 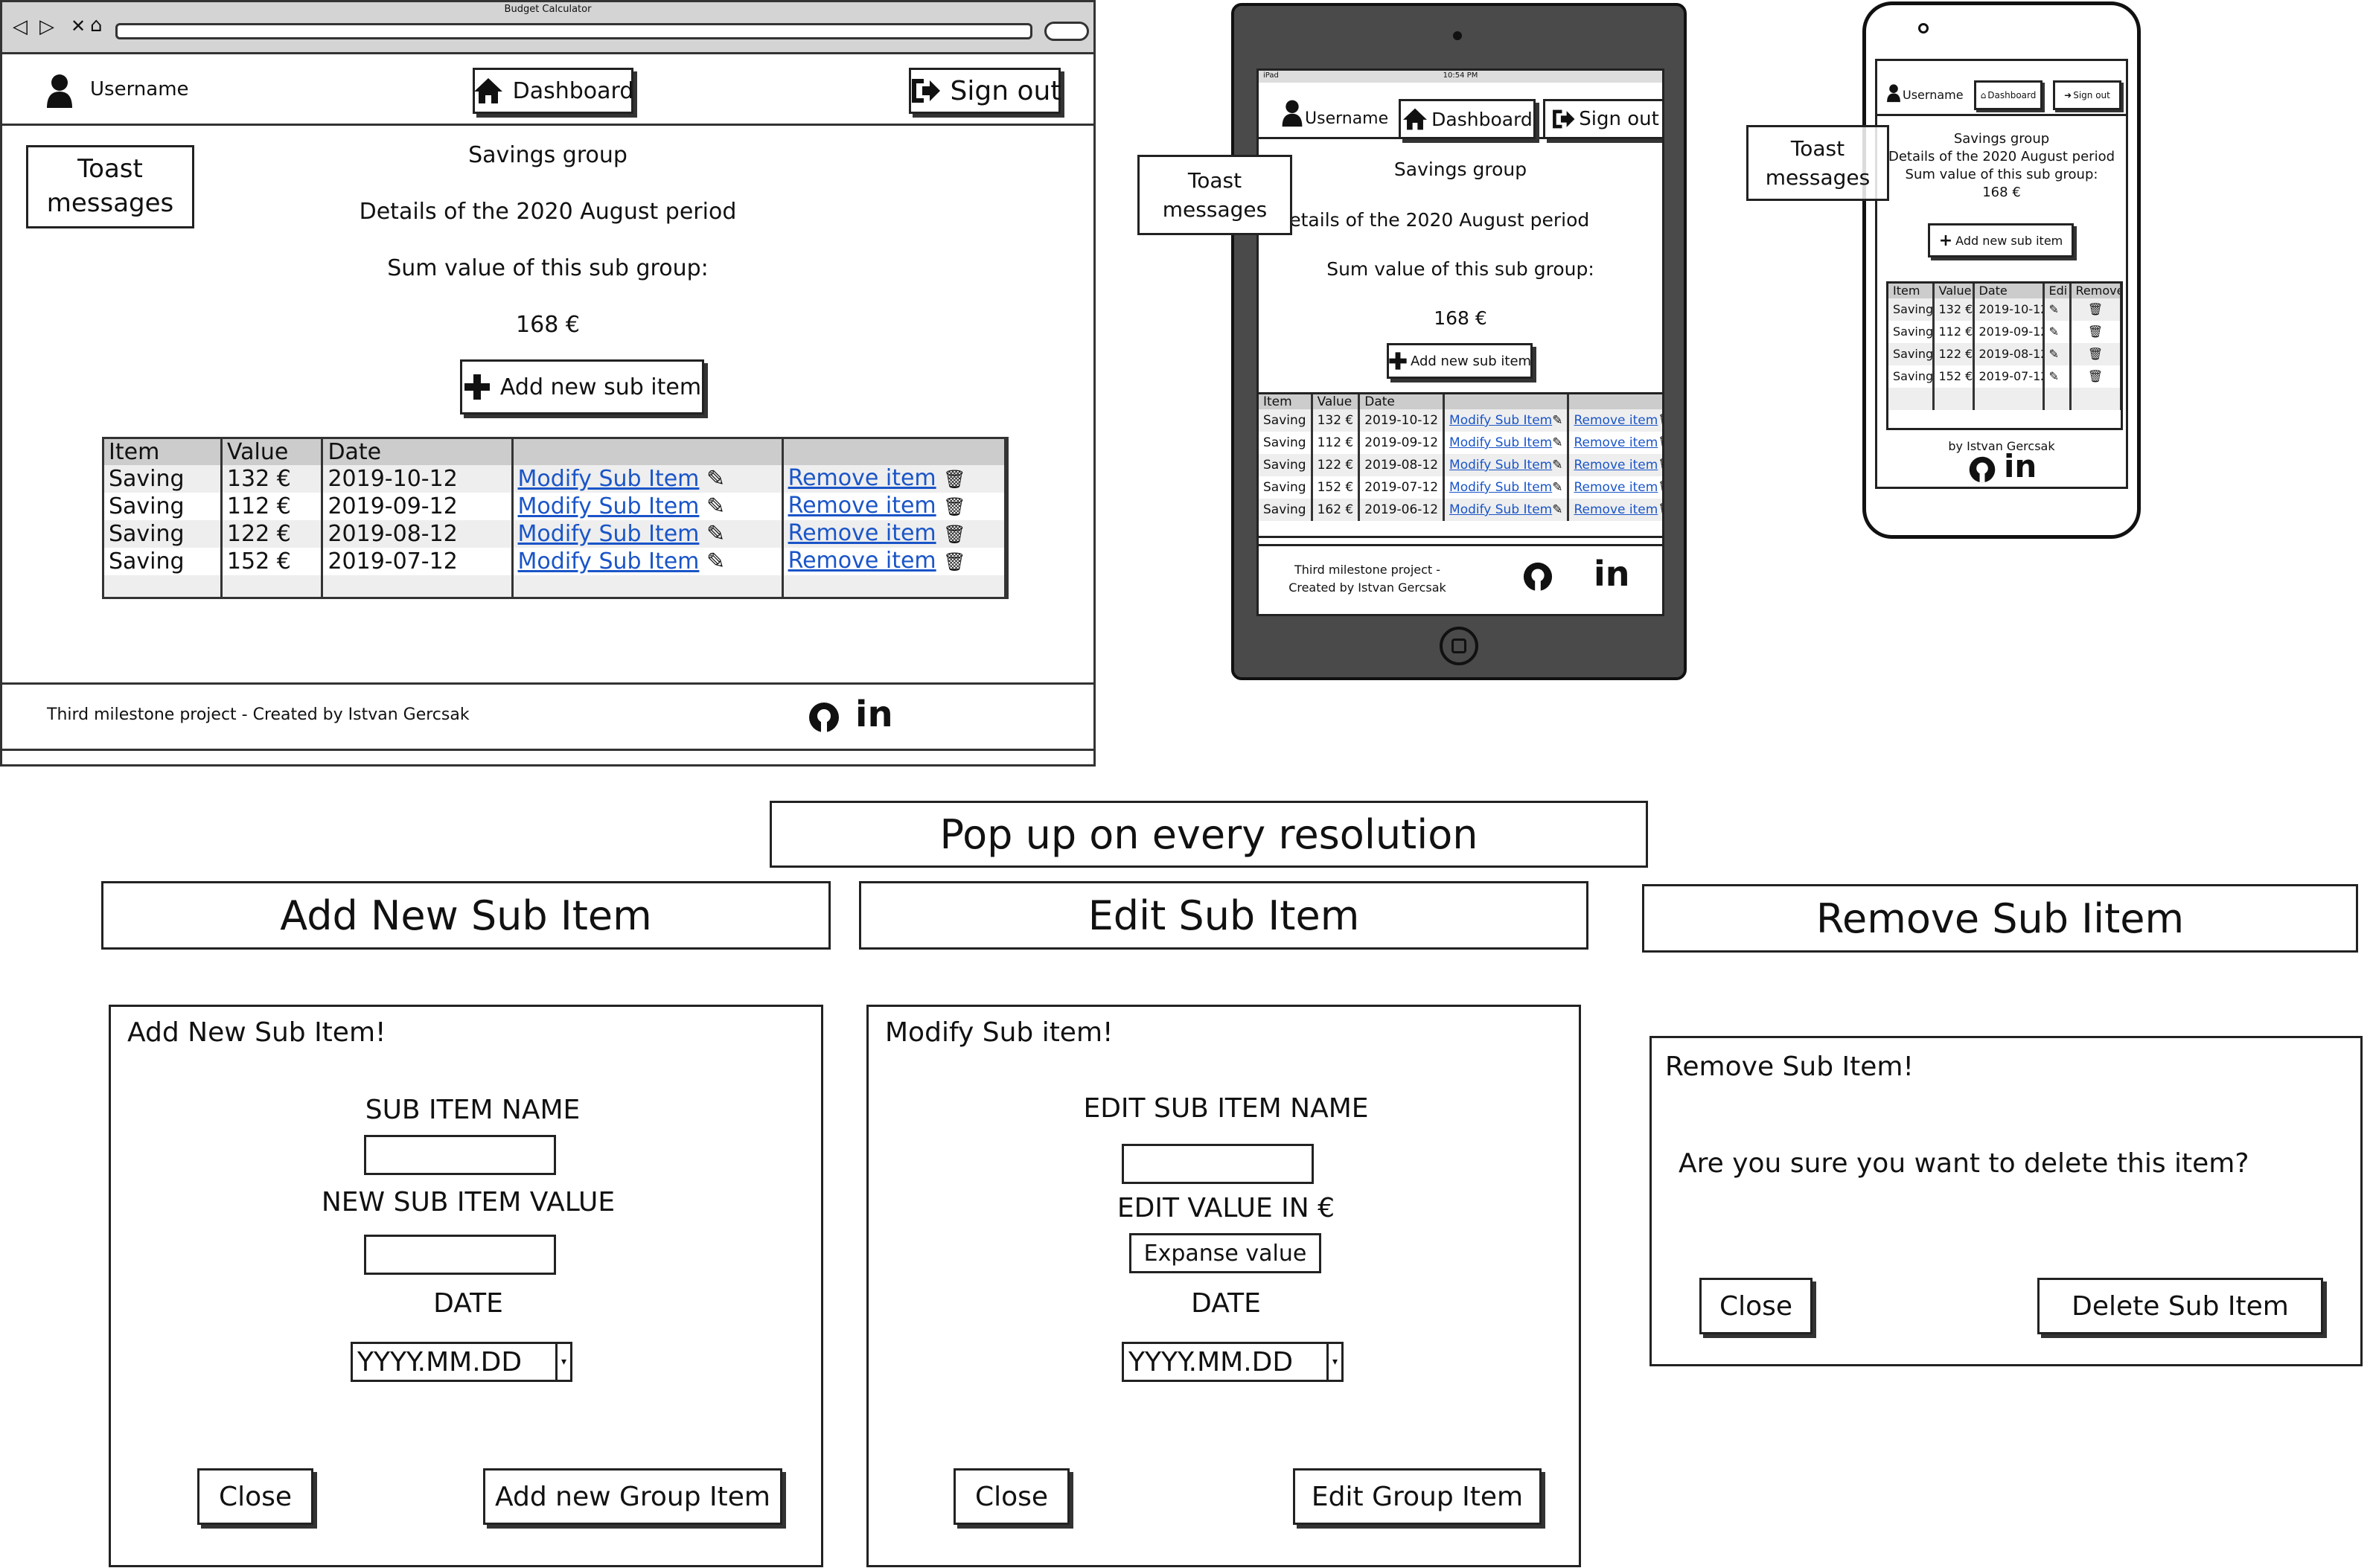 I want to click on edit-group-item-button: Edit Group Item, so click(x=1417, y=1496).